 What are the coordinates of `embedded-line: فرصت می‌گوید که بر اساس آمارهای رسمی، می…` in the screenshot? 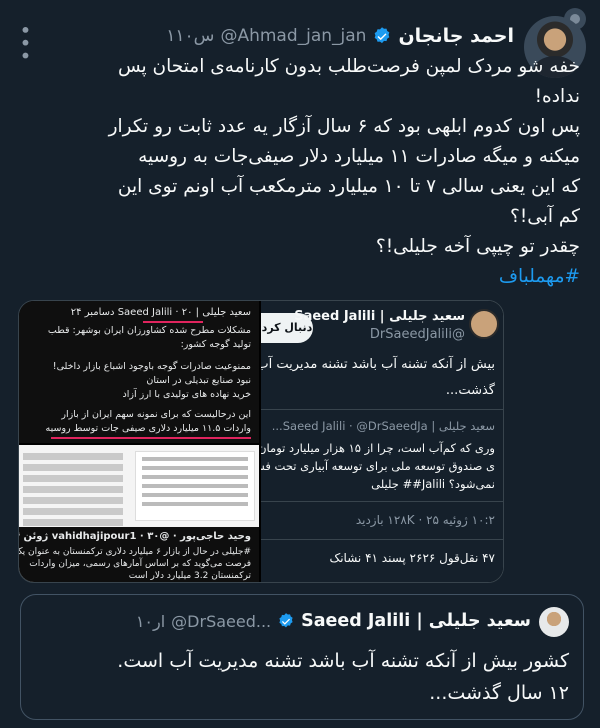 It's located at (140, 564).